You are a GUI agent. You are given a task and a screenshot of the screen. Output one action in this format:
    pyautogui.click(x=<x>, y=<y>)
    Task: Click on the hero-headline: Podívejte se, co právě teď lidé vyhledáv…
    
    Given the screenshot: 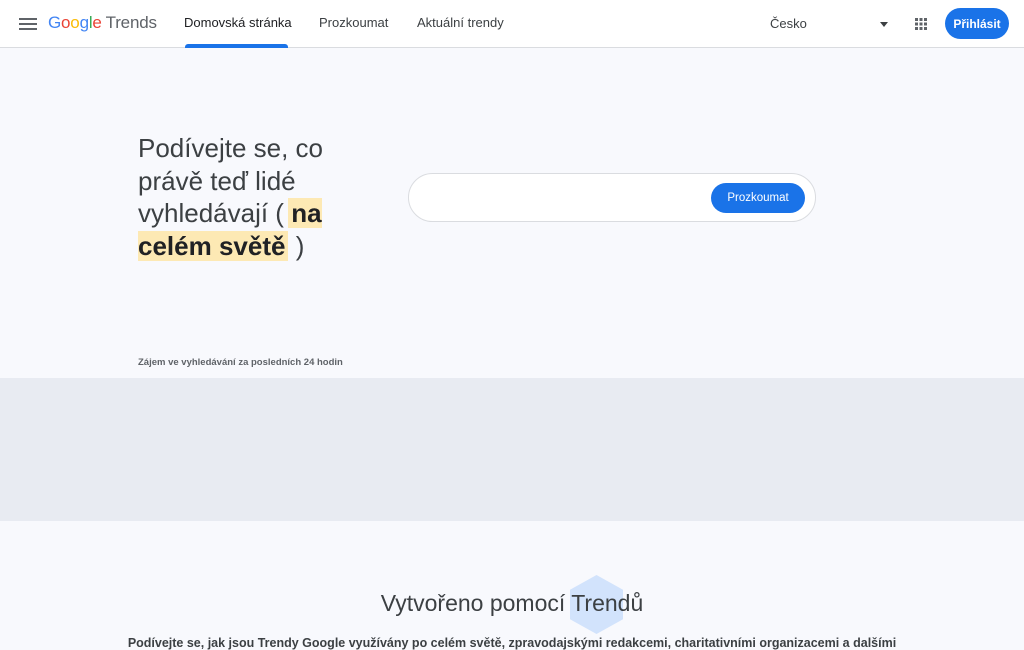 What is the action you would take?
    pyautogui.click(x=253, y=197)
    